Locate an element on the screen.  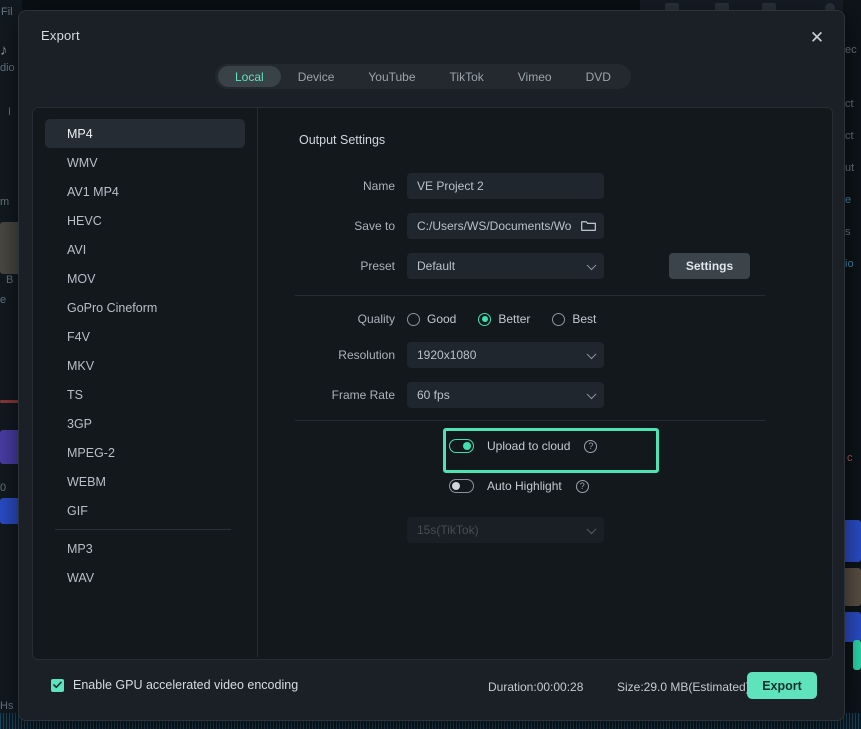
quality-row: Quality Good Better Best is located at coordinates (438, 319).